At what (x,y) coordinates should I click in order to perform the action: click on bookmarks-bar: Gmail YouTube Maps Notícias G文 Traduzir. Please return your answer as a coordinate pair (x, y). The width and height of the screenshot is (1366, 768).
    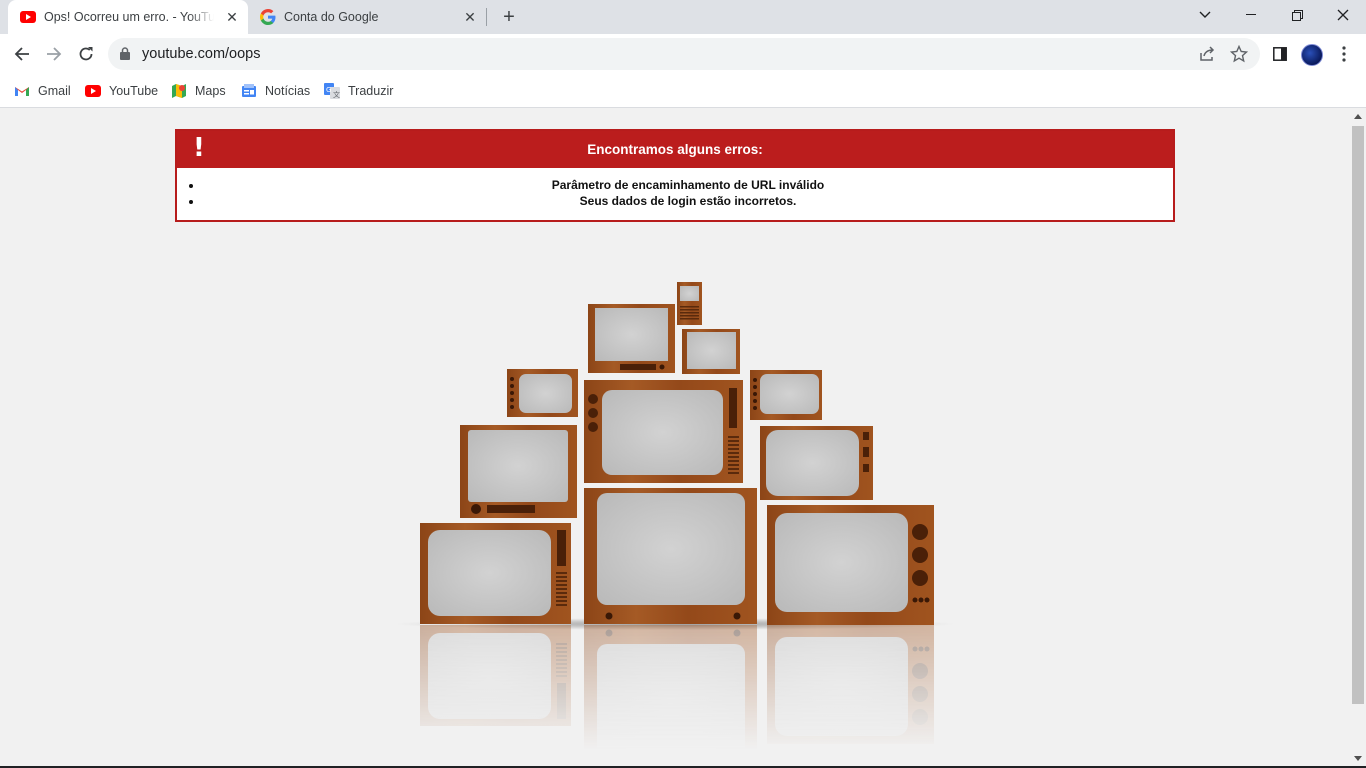
    Looking at the image, I should click on (683, 91).